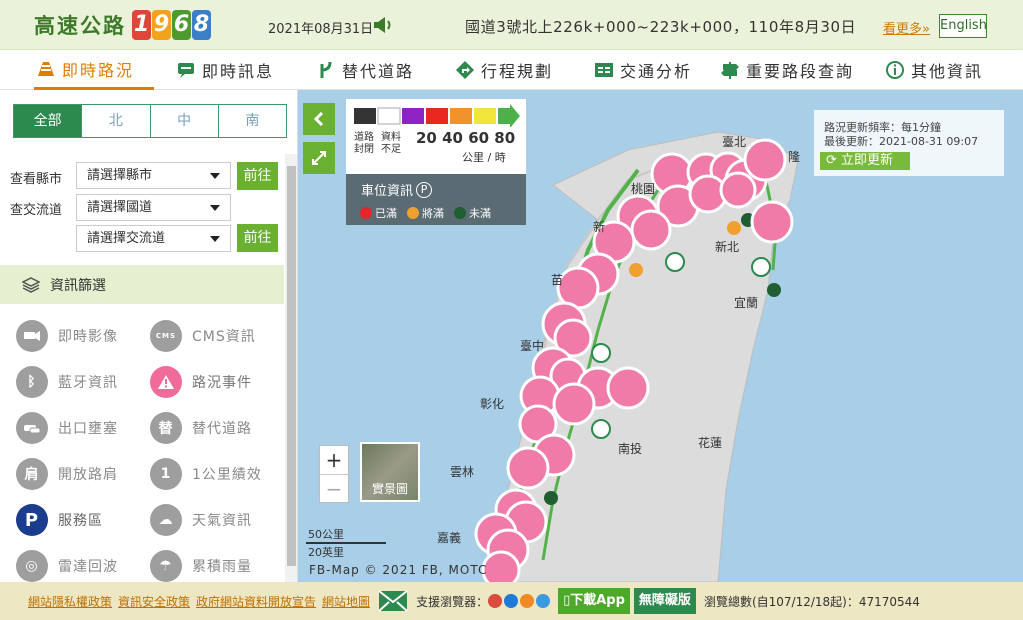 The height and width of the screenshot is (620, 1023). I want to click on nav-analysis: 交通分析, so click(643, 70).